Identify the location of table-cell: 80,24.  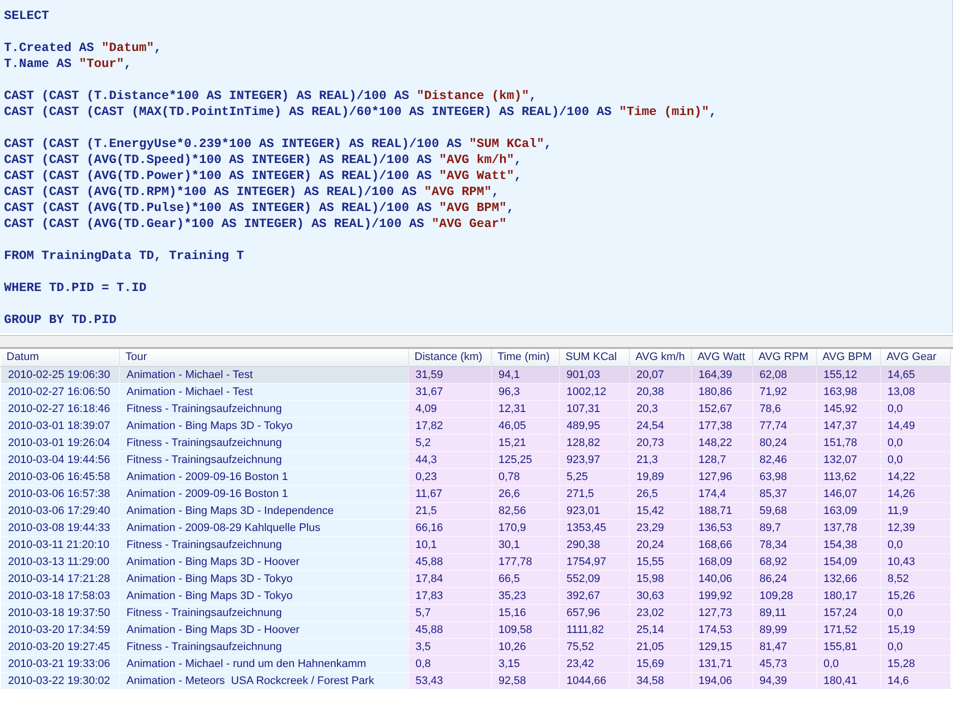
(784, 442).